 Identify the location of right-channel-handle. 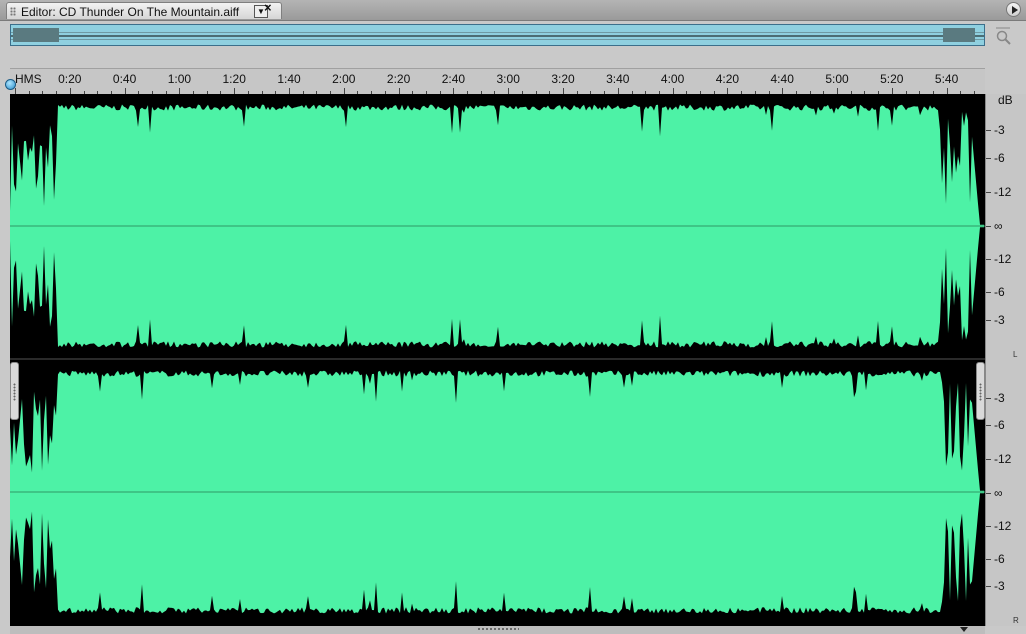
(980, 391).